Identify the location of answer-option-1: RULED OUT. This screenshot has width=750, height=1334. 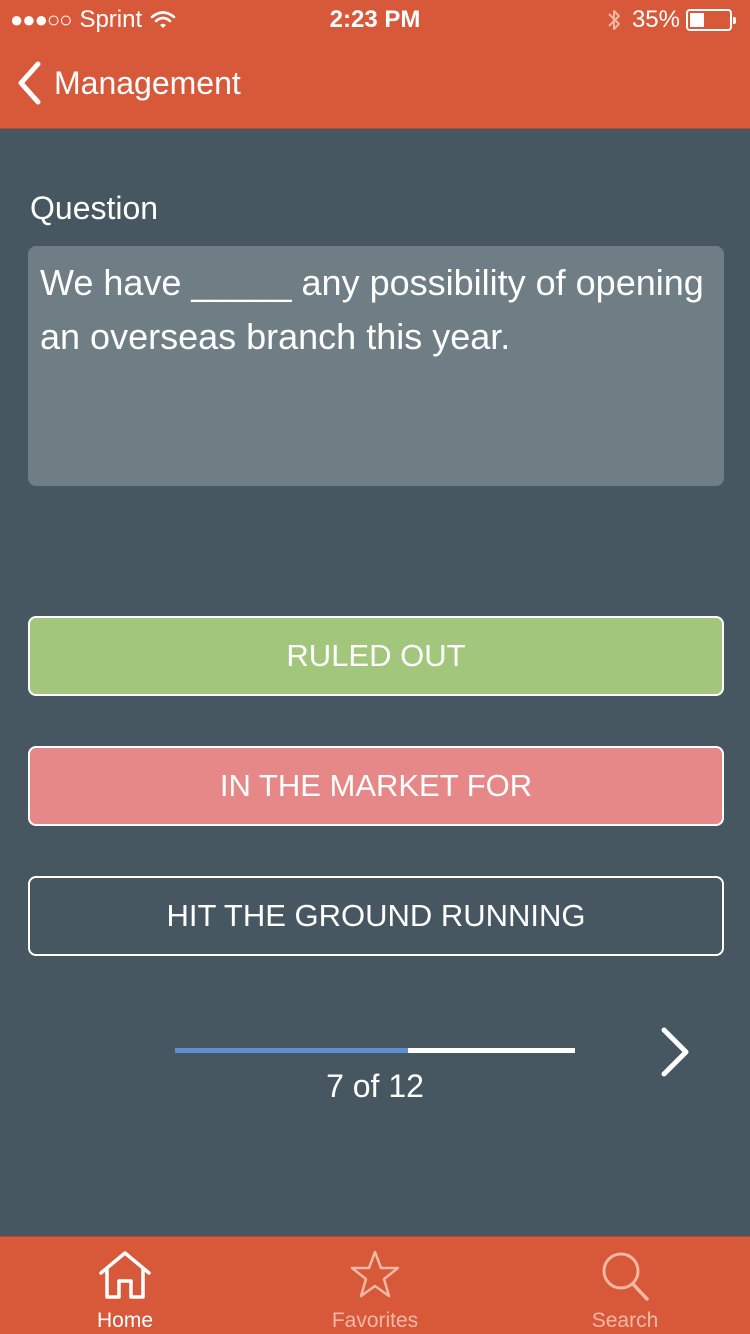
(376, 656).